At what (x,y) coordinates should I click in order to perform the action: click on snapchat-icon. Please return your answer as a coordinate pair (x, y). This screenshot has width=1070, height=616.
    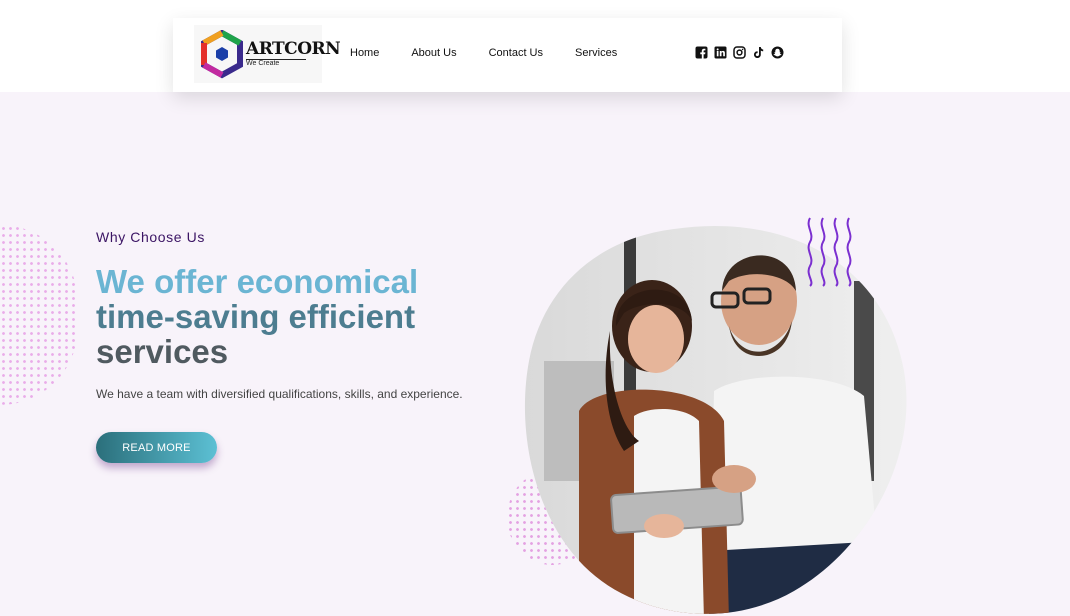
    Looking at the image, I should click on (777, 52).